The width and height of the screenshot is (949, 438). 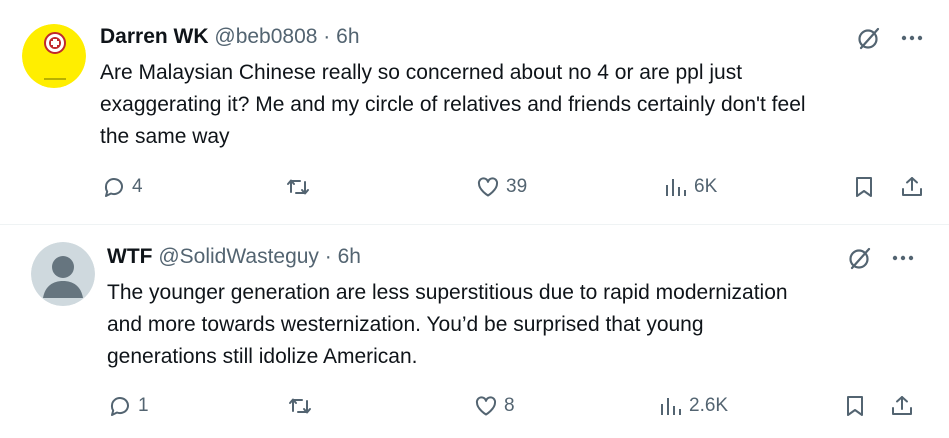 I want to click on tweet-header: Darren WK @beb0808 · 6h, so click(x=230, y=37).